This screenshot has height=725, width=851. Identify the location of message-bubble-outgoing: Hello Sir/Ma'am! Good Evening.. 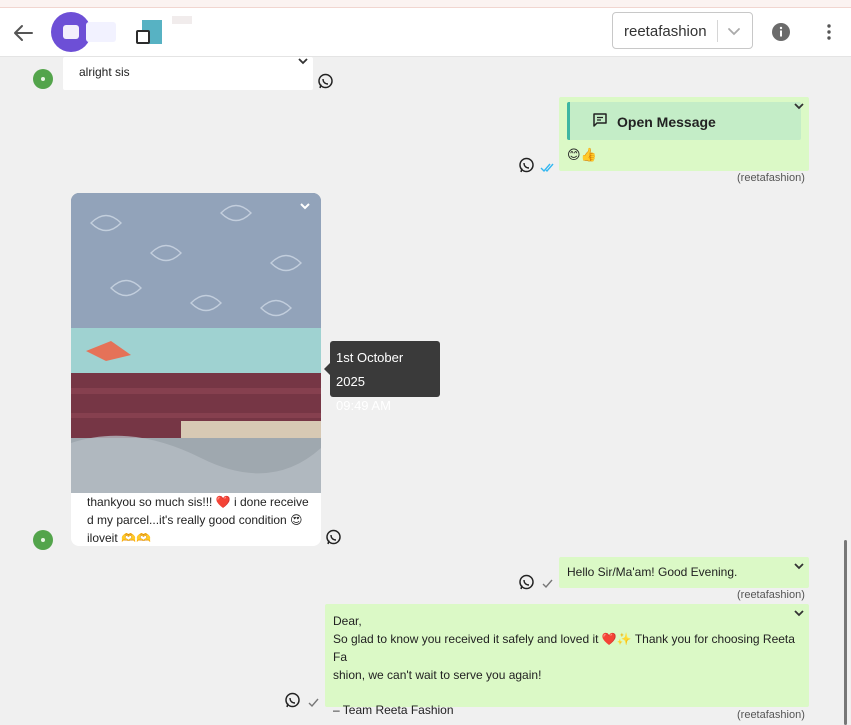
(684, 572).